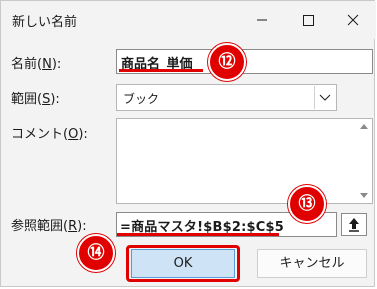 This screenshot has width=377, height=289. I want to click on cancel-button: キャンセル, so click(312, 263).